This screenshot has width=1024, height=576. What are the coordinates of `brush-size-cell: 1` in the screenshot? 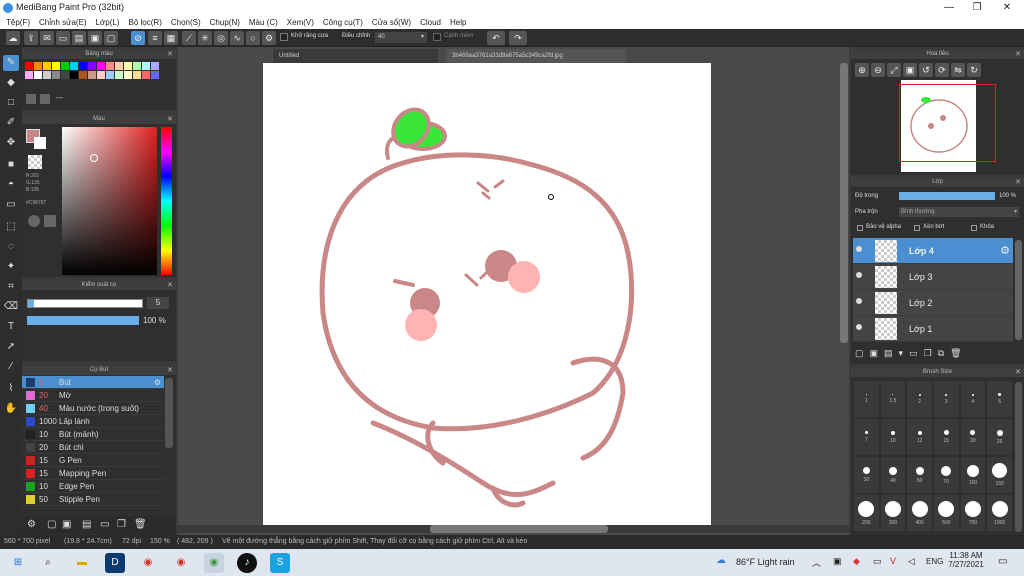 It's located at (866, 399).